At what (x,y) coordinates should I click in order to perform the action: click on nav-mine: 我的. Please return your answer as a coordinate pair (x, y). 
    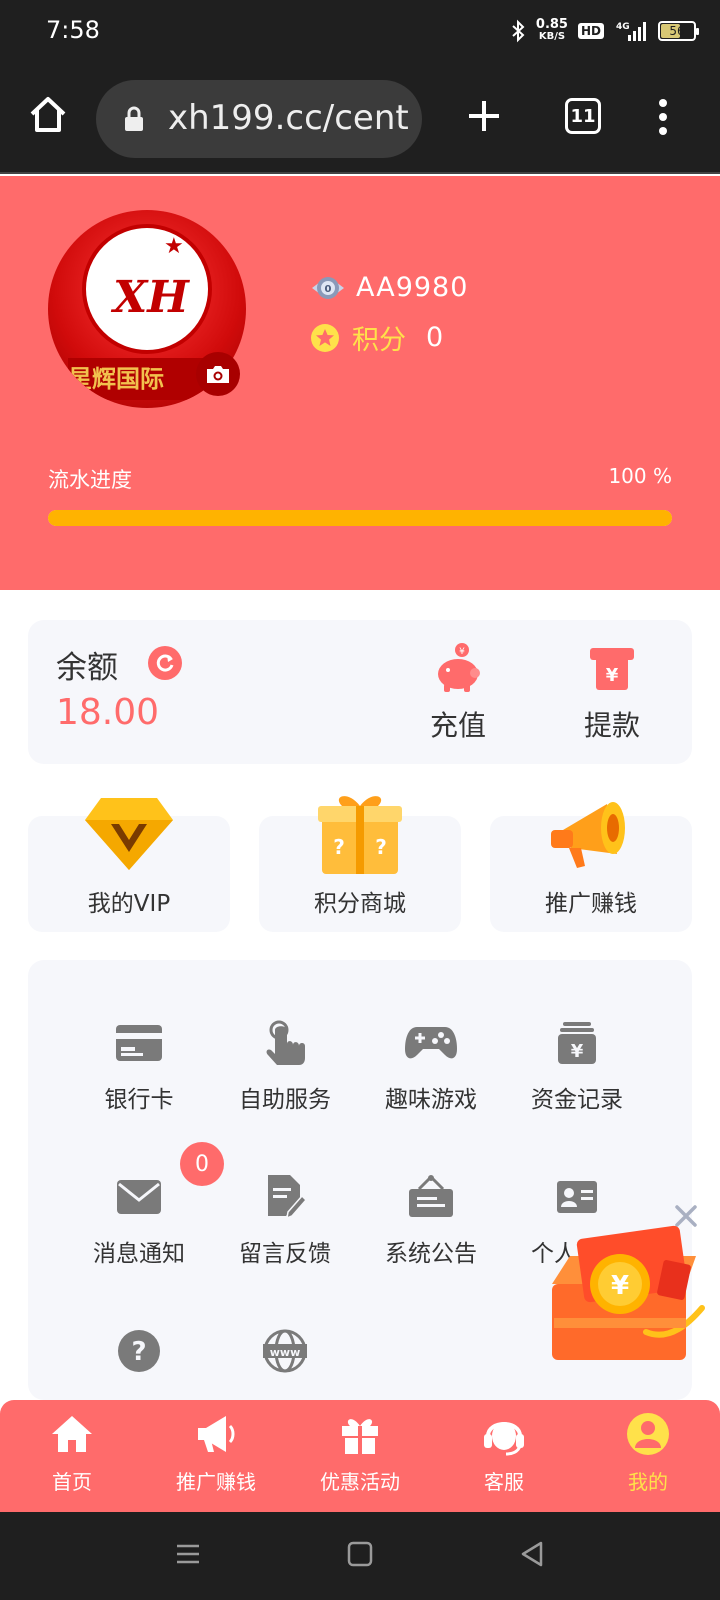
    Looking at the image, I should click on (648, 1453).